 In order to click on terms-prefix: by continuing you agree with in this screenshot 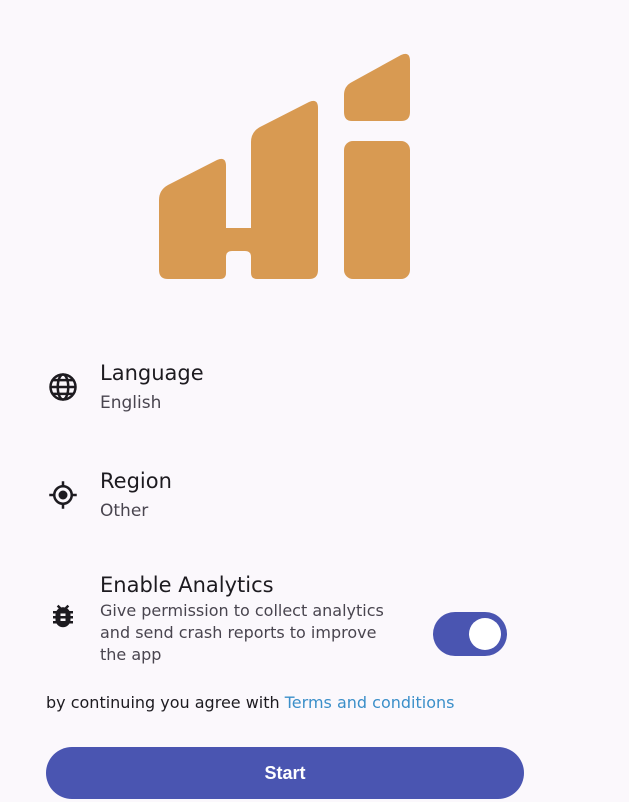, I will do `click(165, 702)`.